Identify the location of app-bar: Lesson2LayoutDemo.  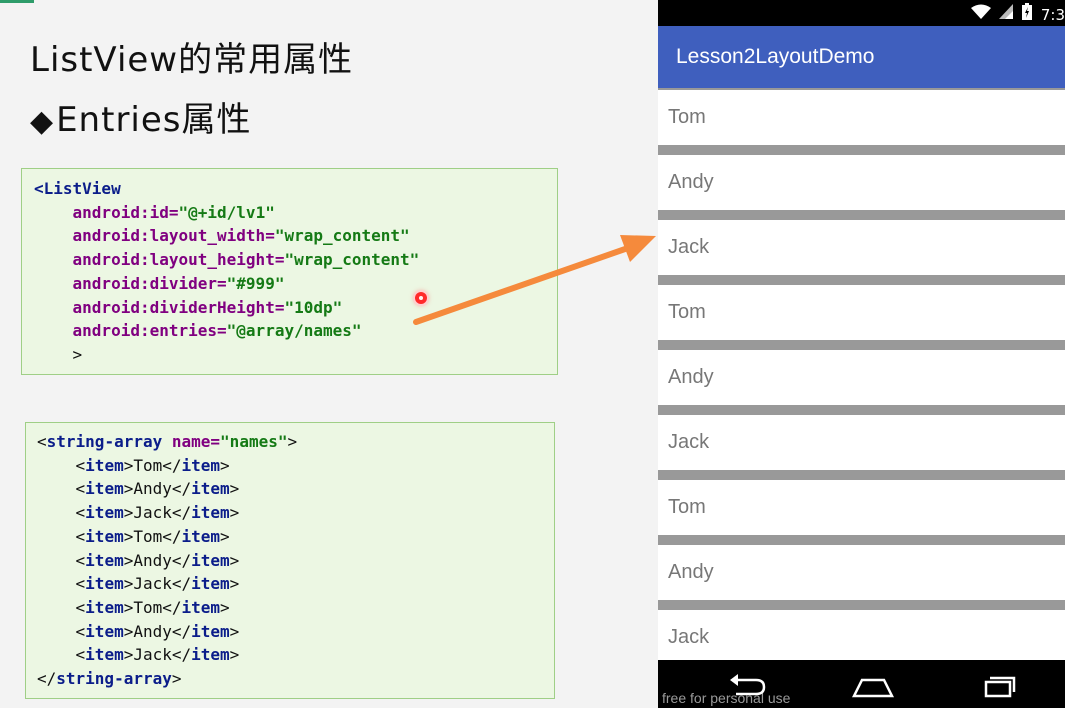
(861, 57).